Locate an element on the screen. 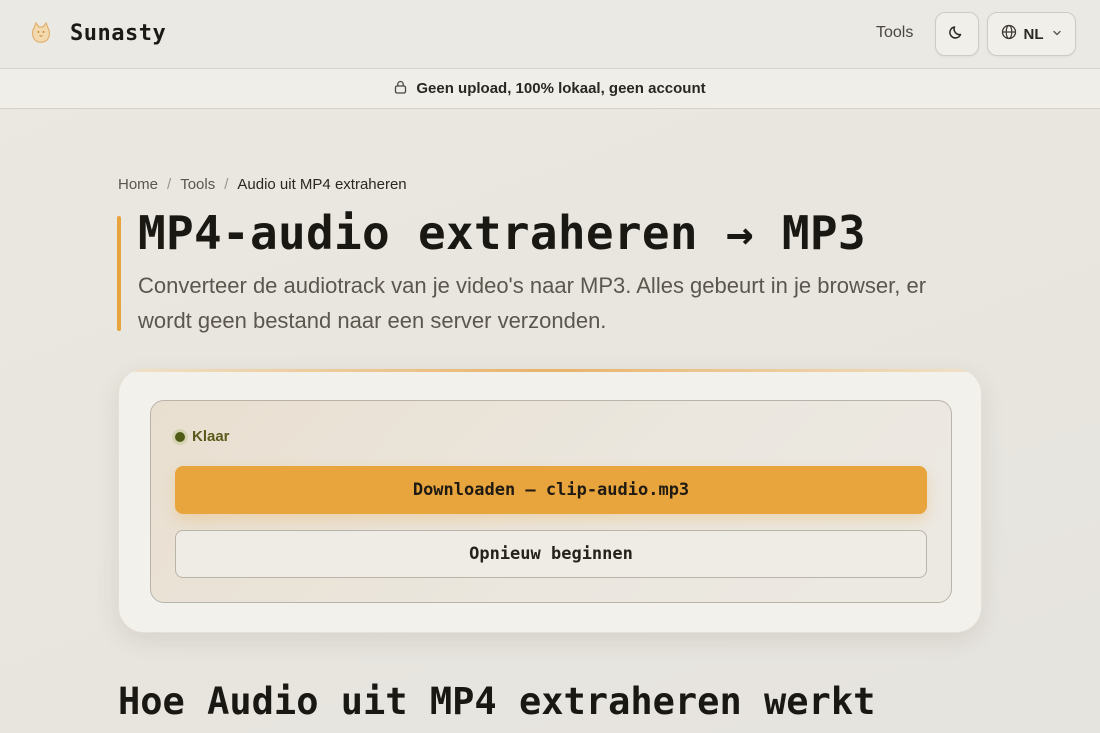 Image resolution: width=1100 pixels, height=733 pixels. globe-icon is located at coordinates (1009, 34).